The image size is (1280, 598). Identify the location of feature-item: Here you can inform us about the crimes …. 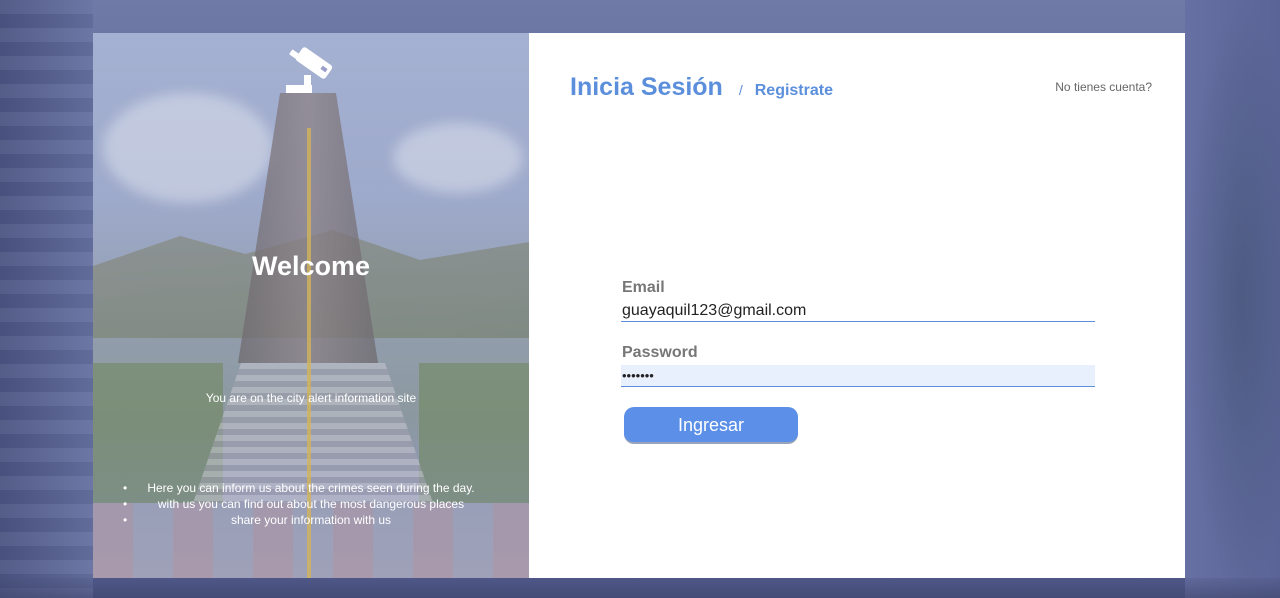
(311, 488).